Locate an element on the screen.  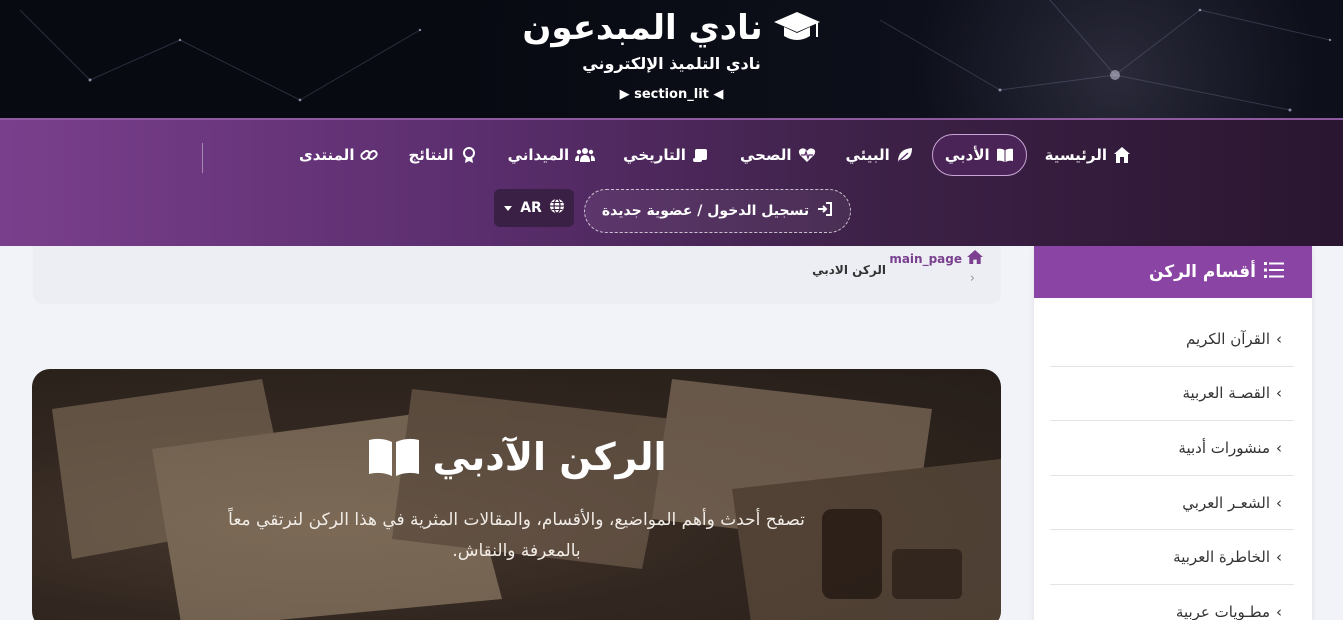
heart-pulse-icon is located at coordinates (807, 155).